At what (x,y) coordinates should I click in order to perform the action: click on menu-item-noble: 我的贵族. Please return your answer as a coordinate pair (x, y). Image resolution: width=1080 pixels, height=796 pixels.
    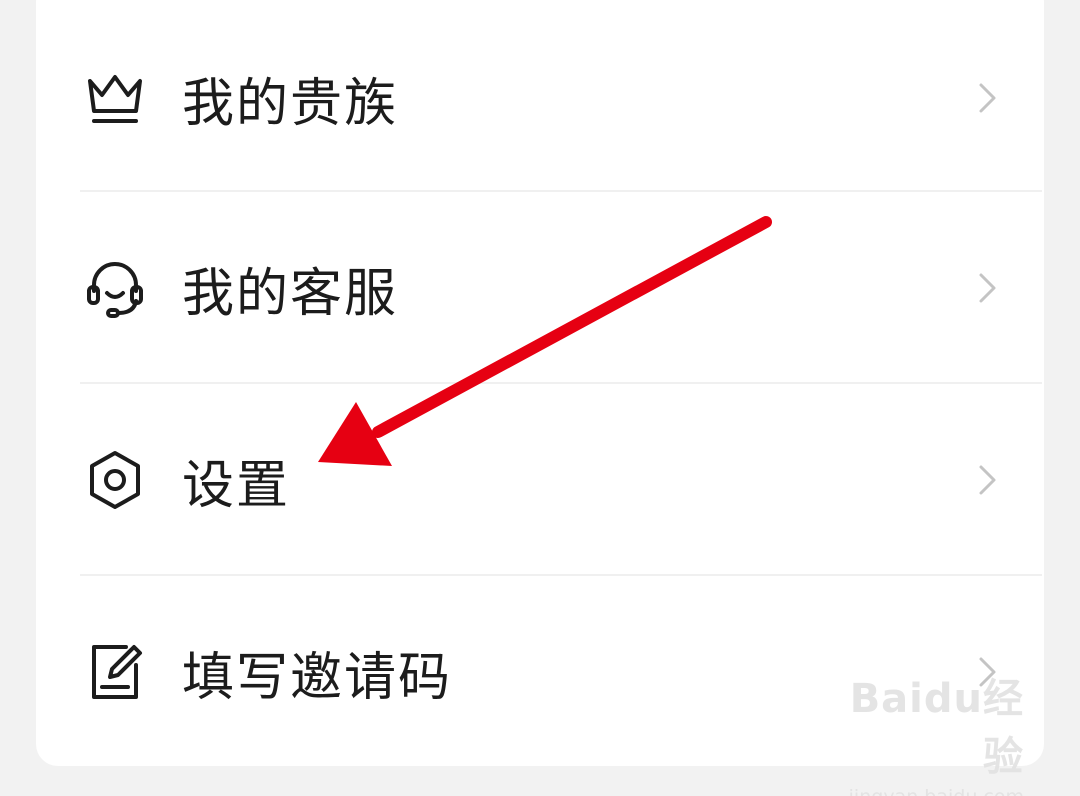
    Looking at the image, I should click on (561, 98).